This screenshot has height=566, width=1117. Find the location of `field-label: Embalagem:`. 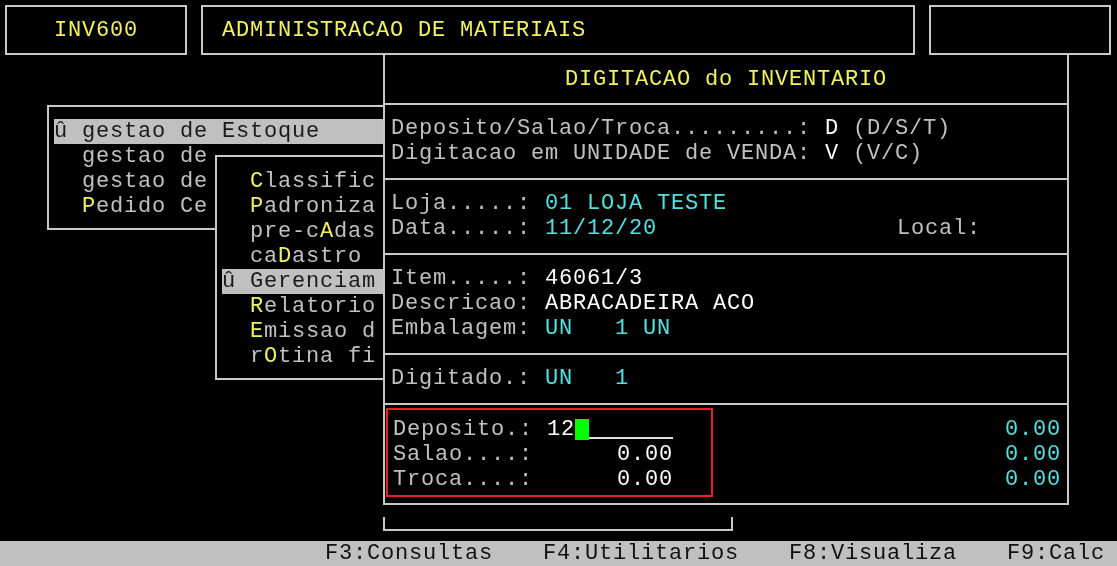

field-label: Embalagem: is located at coordinates (461, 328).